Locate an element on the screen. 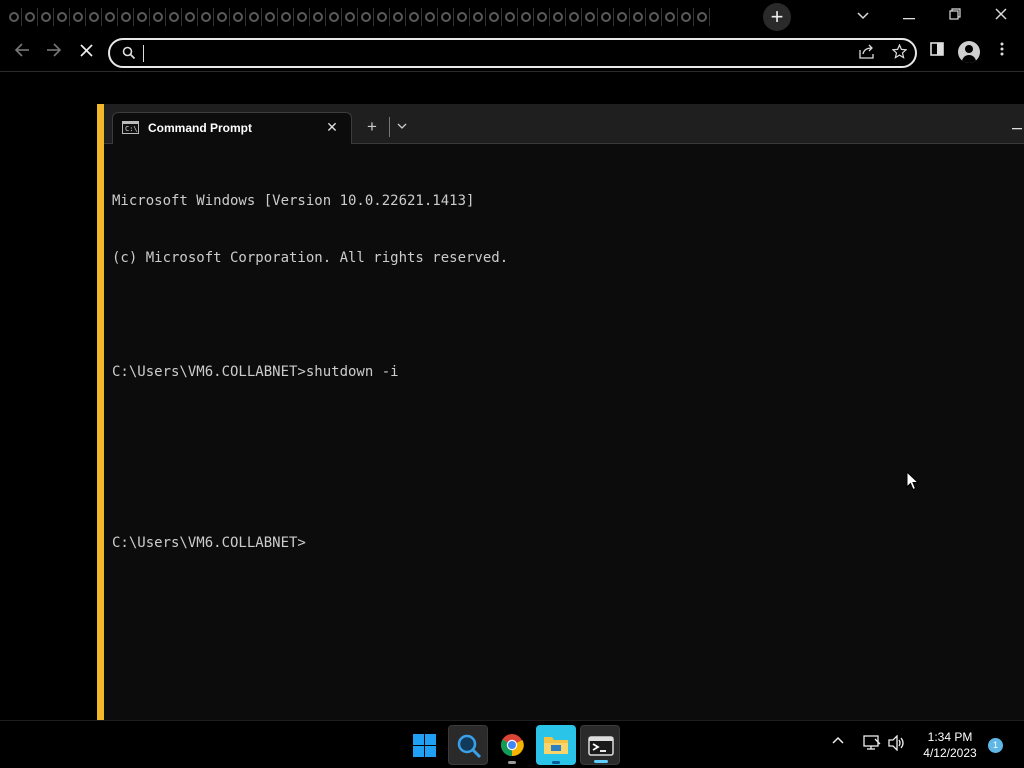  show-hidden-icons-button is located at coordinates (838, 739).